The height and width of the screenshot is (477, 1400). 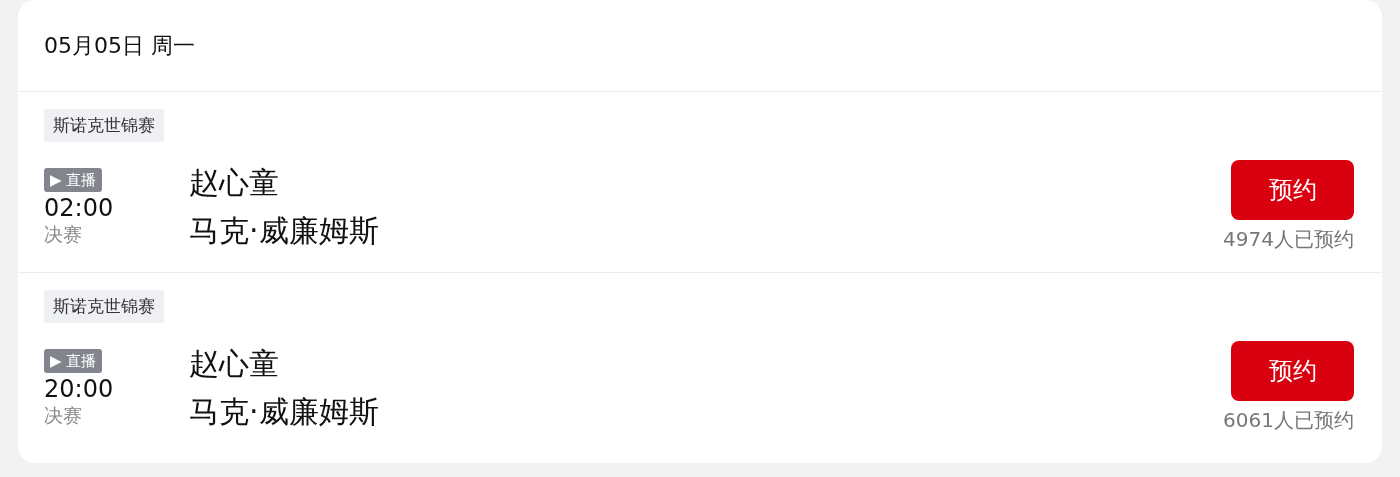 I want to click on reservation-count: 4974人已预约, so click(x=1288, y=239).